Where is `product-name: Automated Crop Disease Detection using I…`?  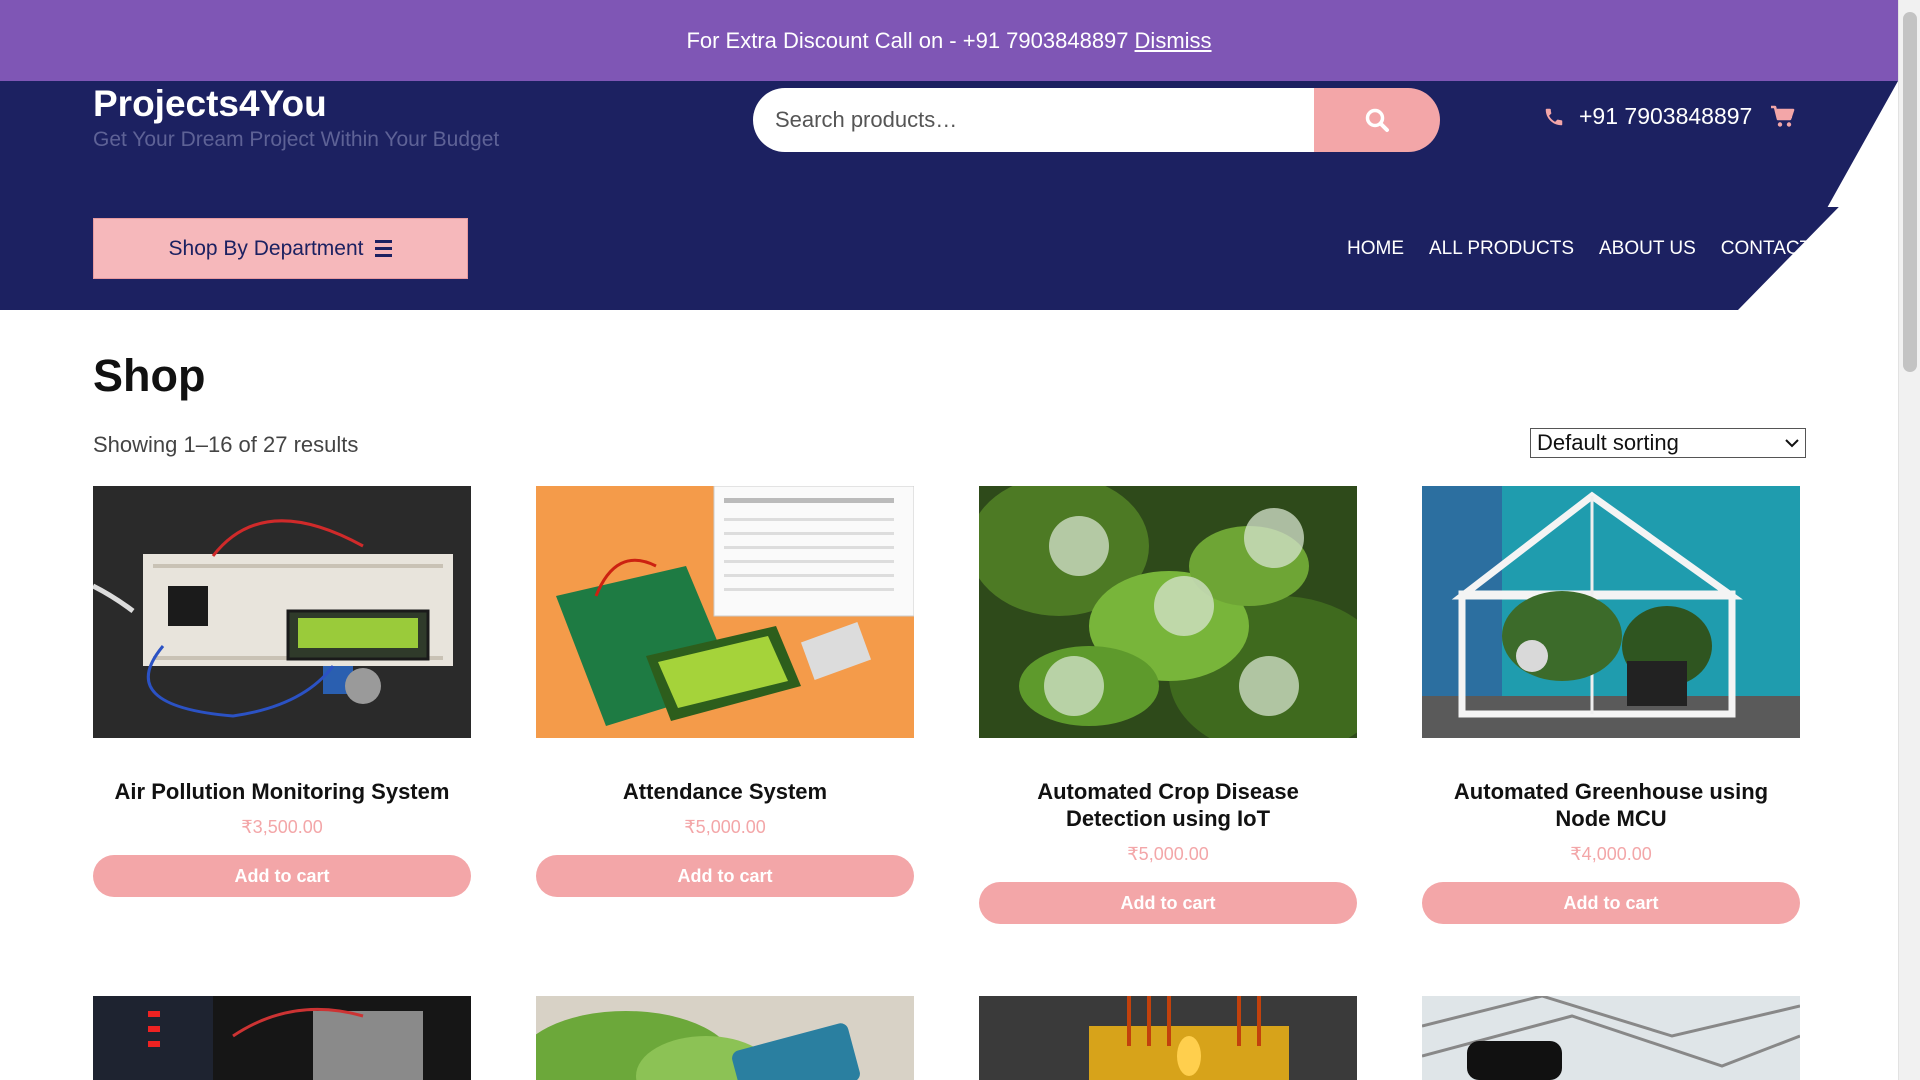 product-name: Automated Crop Disease Detection using I… is located at coordinates (1168, 805).